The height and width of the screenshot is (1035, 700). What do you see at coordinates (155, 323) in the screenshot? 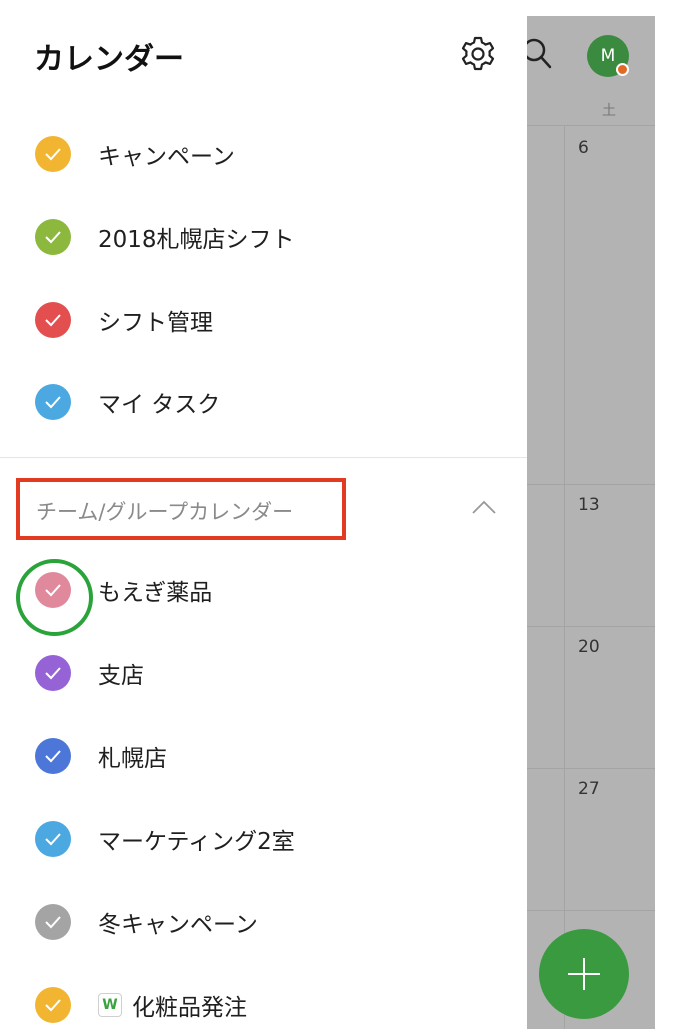
I see `calendar-item-label: シフト管理` at bounding box center [155, 323].